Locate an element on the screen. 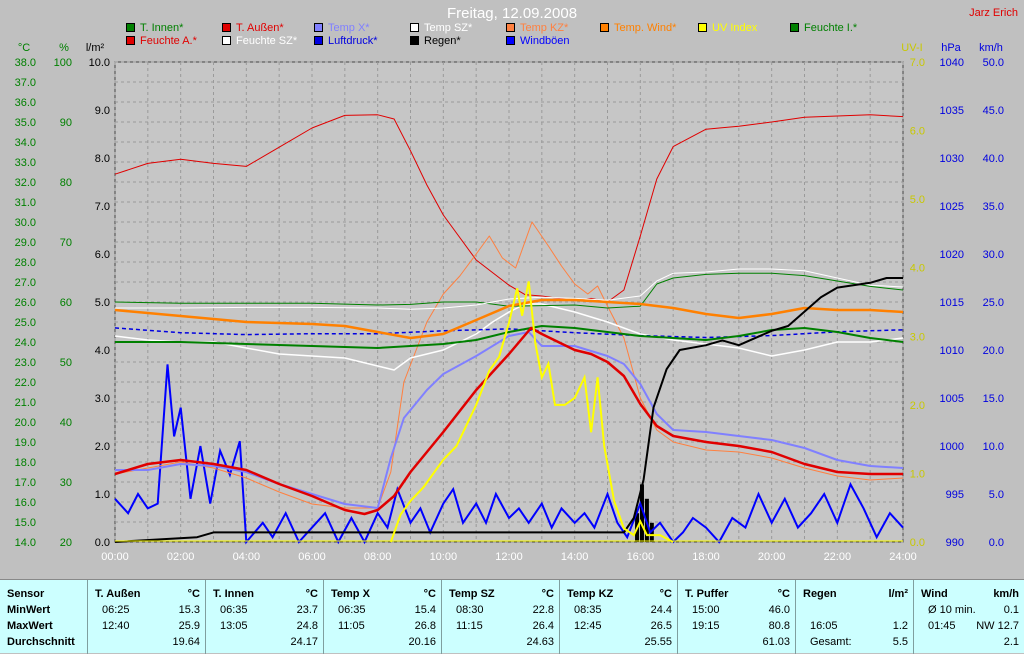 Image resolution: width=1024 pixels, height=654 pixels. time-tick-label: 12:00 is located at coordinates (509, 557).